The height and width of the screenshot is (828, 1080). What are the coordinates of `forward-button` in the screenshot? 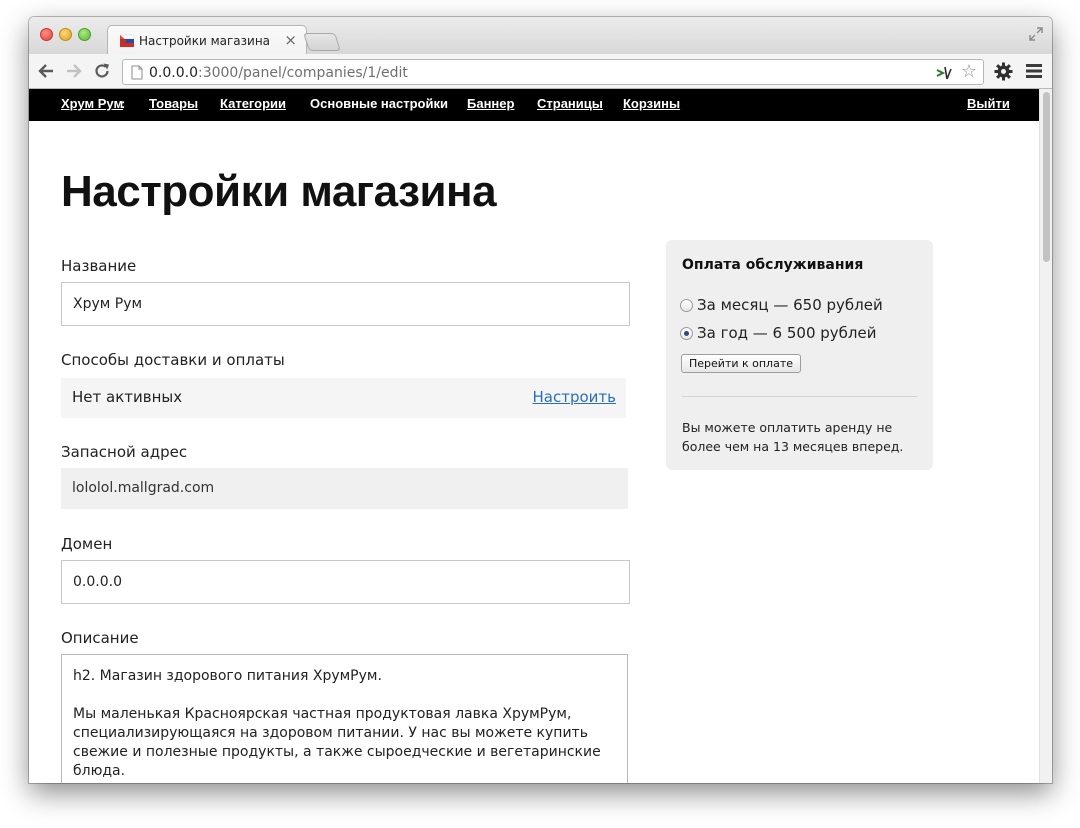 It's located at (74, 71).